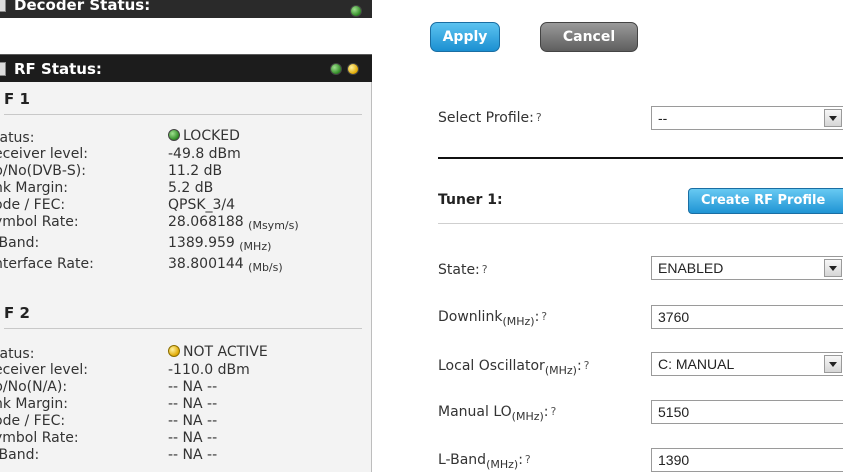 The height and width of the screenshot is (472, 843). What do you see at coordinates (195, 171) in the screenshot?
I see `rf1-ebno-value: 11.2 dB` at bounding box center [195, 171].